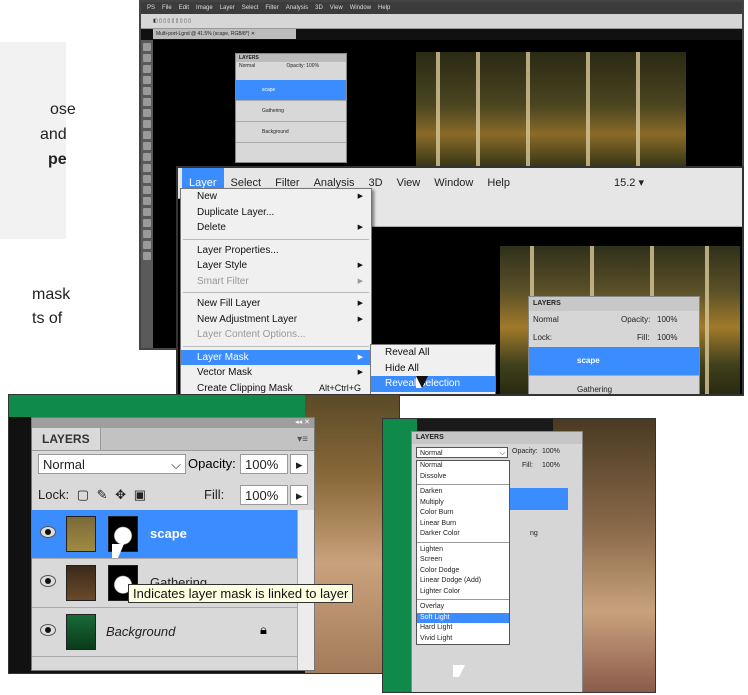 The width and height of the screenshot is (748, 695). Describe the element at coordinates (463, 534) in the screenshot. I see `blend-mode-option: Darker Color` at that location.